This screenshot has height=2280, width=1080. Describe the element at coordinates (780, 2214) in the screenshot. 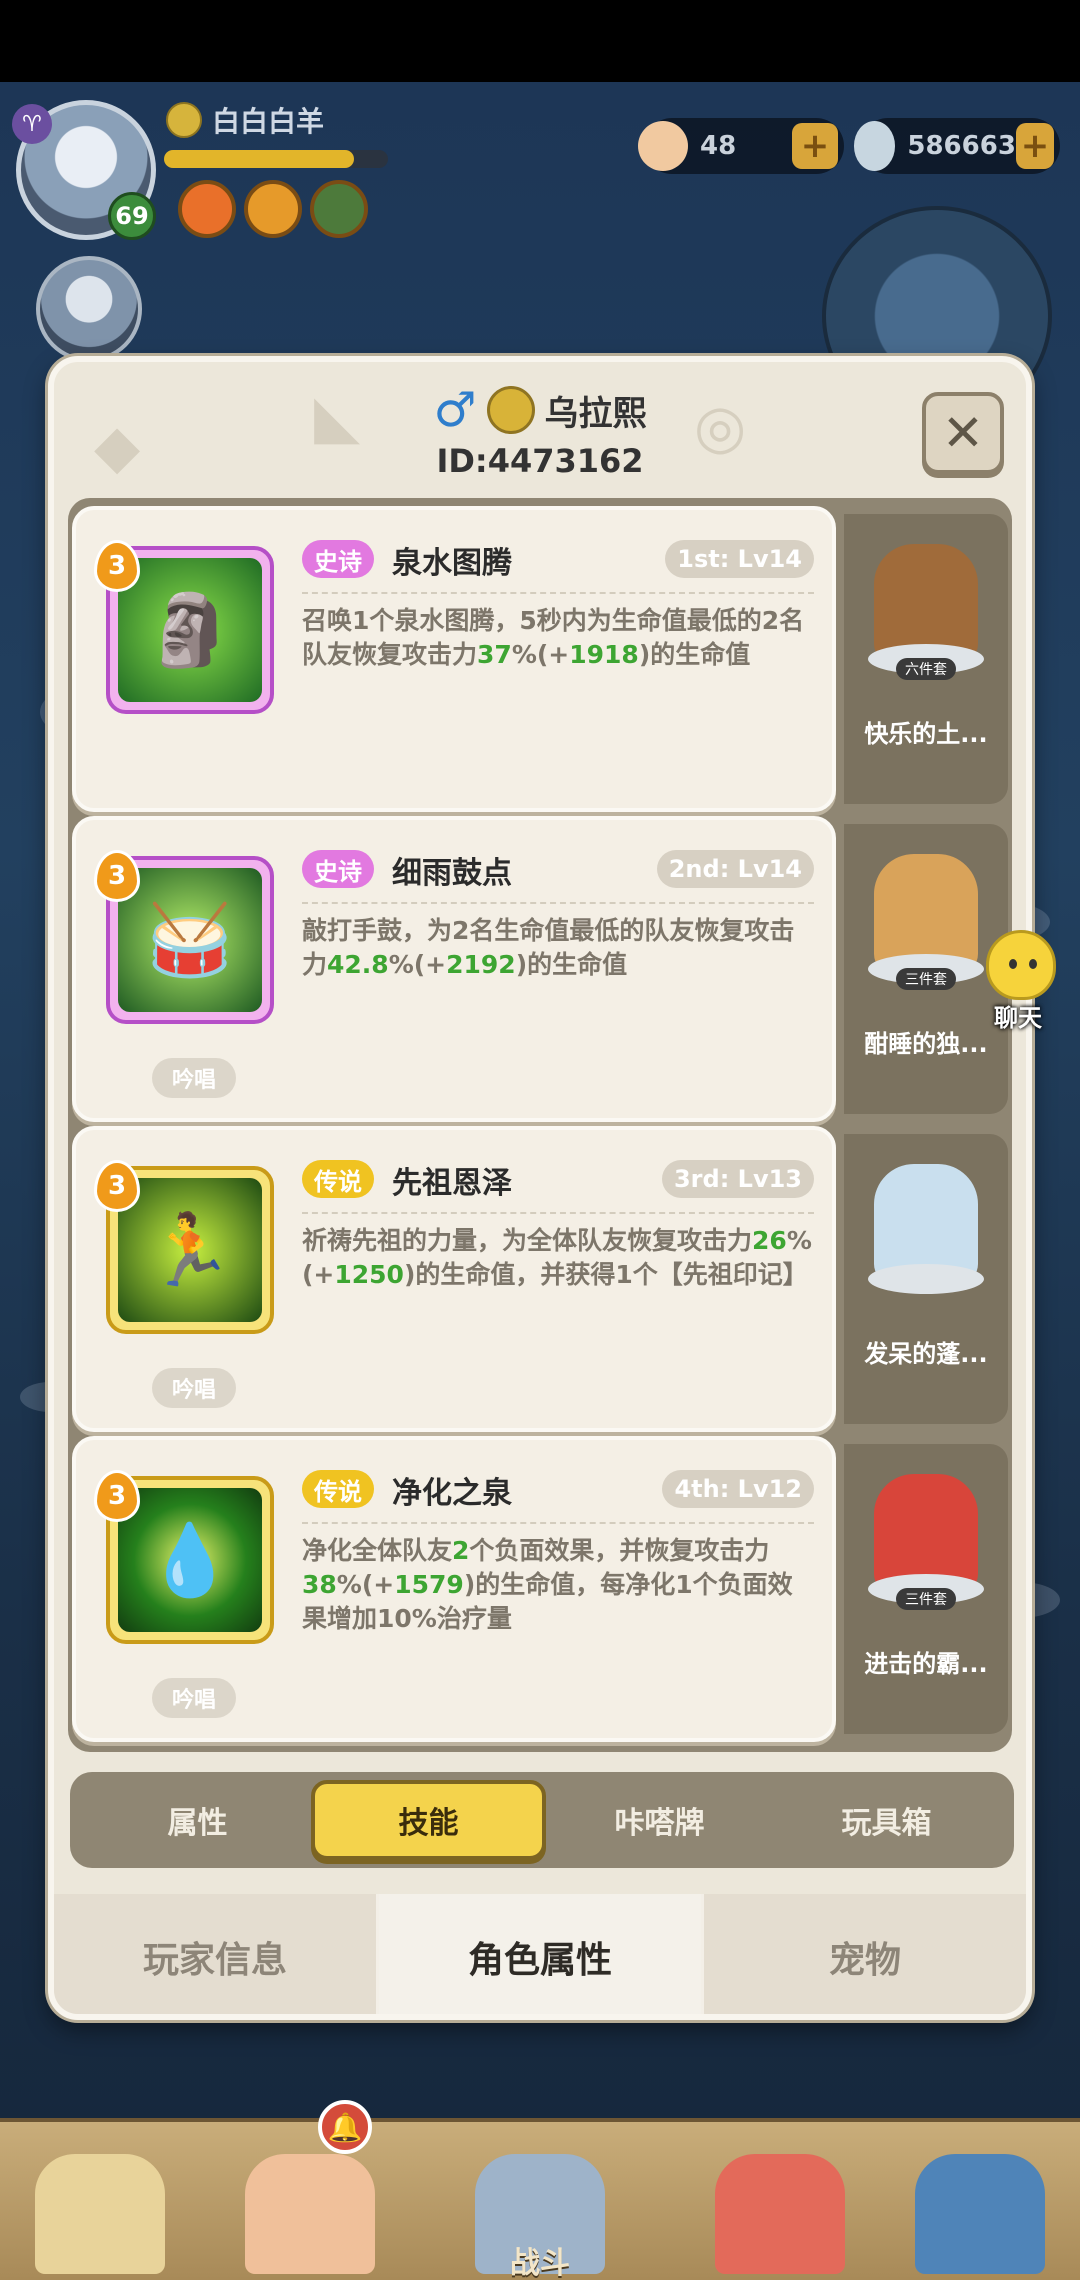

I see `pet-icon` at that location.